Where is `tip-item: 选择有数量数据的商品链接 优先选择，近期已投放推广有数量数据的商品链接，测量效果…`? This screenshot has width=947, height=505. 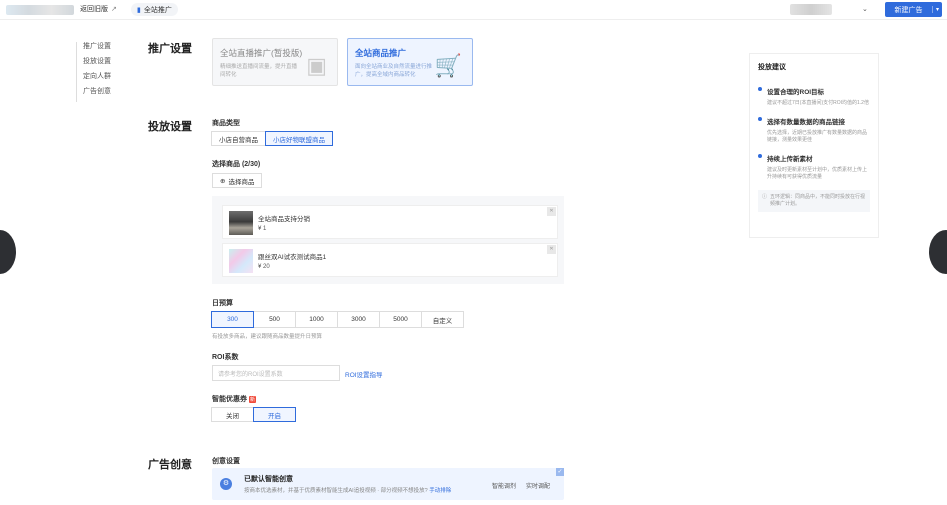
tip-item: 选择有数量数据的商品链接 优先选择，近期已投放推广有数量数据的商品链接，测量效果… is located at coordinates (814, 130).